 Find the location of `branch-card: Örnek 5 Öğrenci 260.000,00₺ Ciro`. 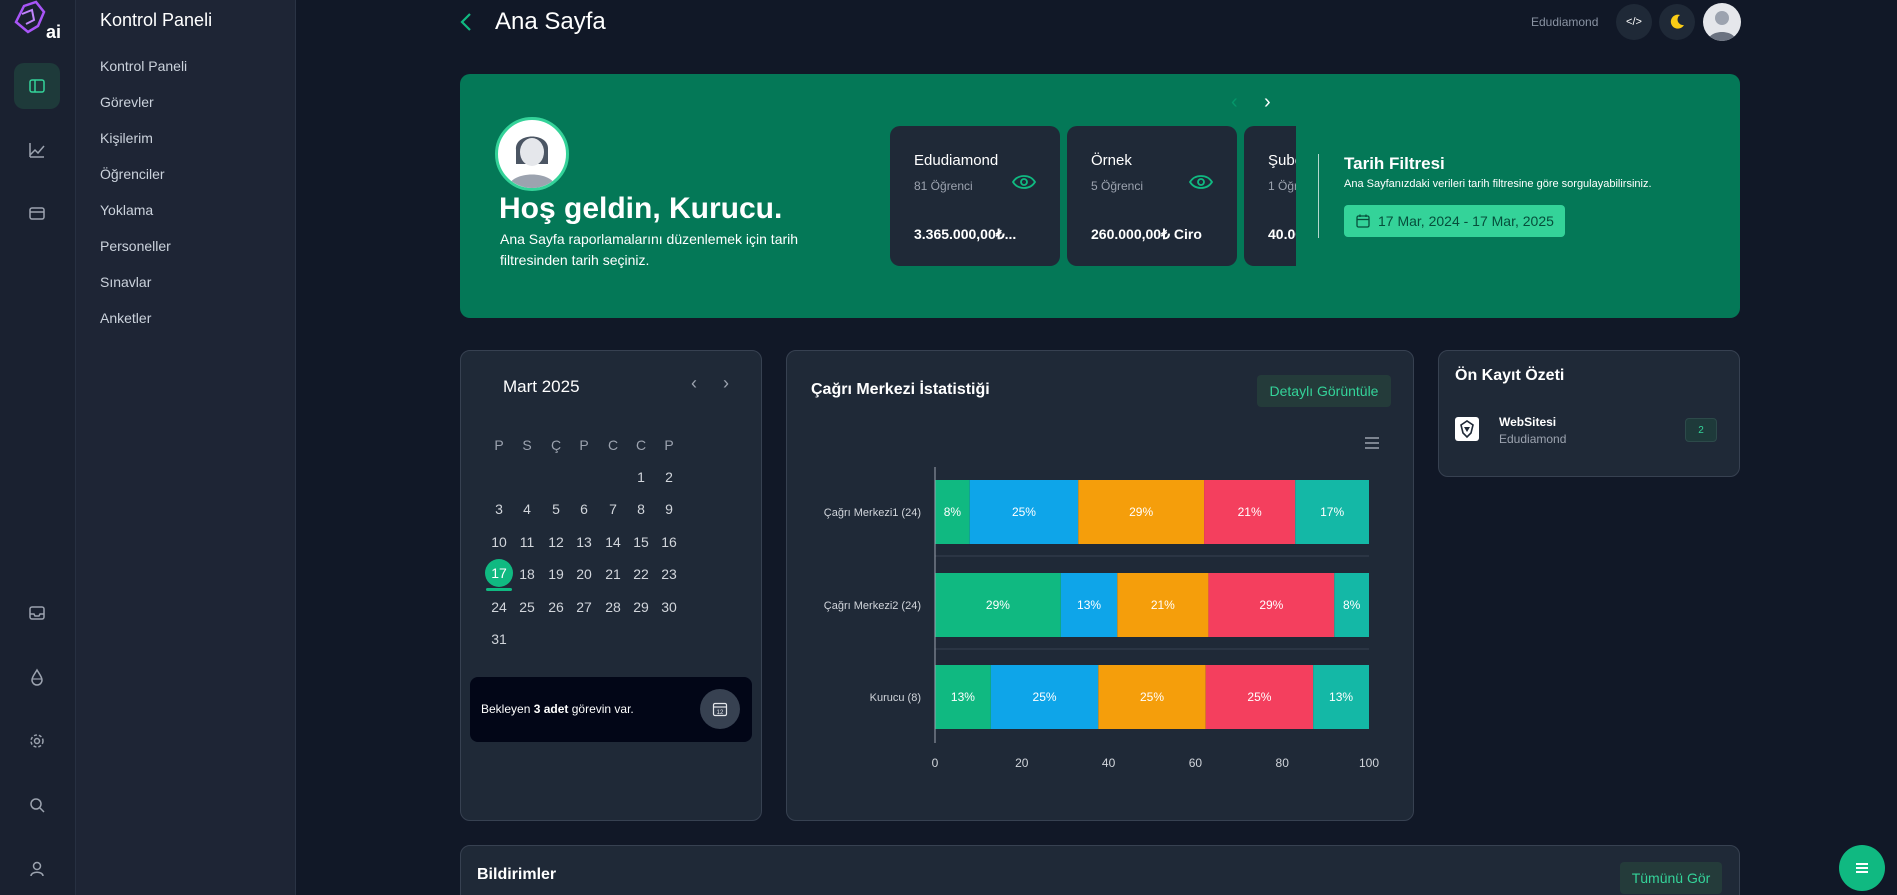

branch-card: Örnek 5 Öğrenci 260.000,00₺ Ciro is located at coordinates (1152, 196).